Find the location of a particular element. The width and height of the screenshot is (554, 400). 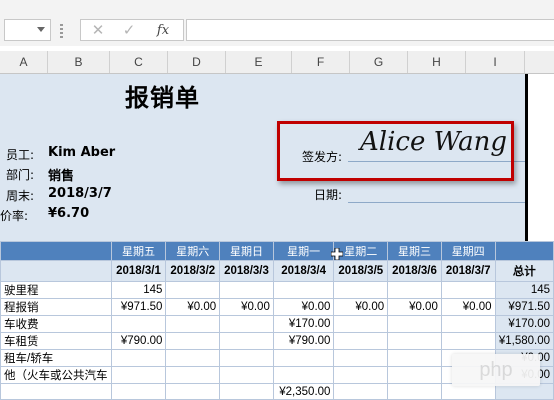

table-cell: 145 is located at coordinates (138, 290).